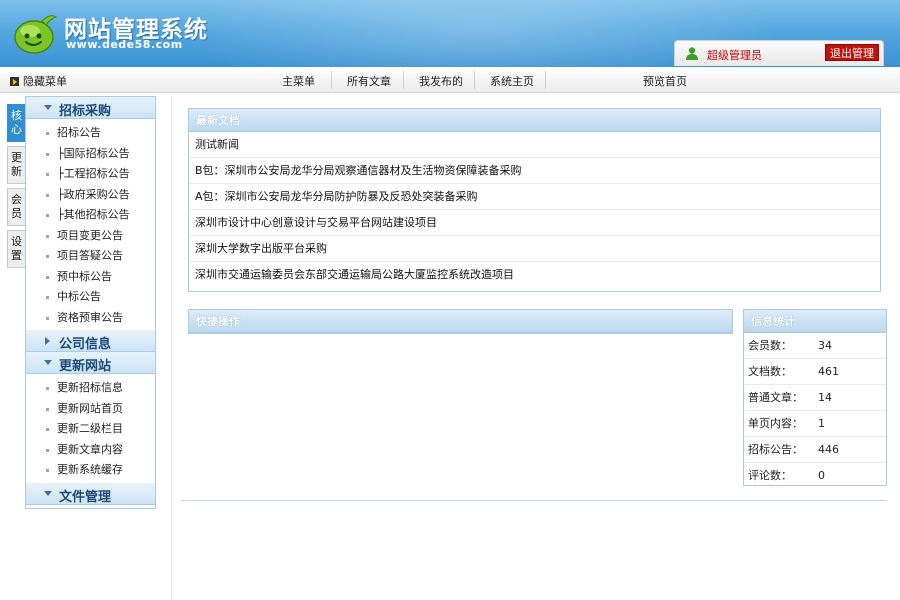 The width and height of the screenshot is (900, 600). I want to click on top-nav: 隐藏菜单 主菜单 所有文章 我发布的 系统主页 预览首页, so click(450, 80).